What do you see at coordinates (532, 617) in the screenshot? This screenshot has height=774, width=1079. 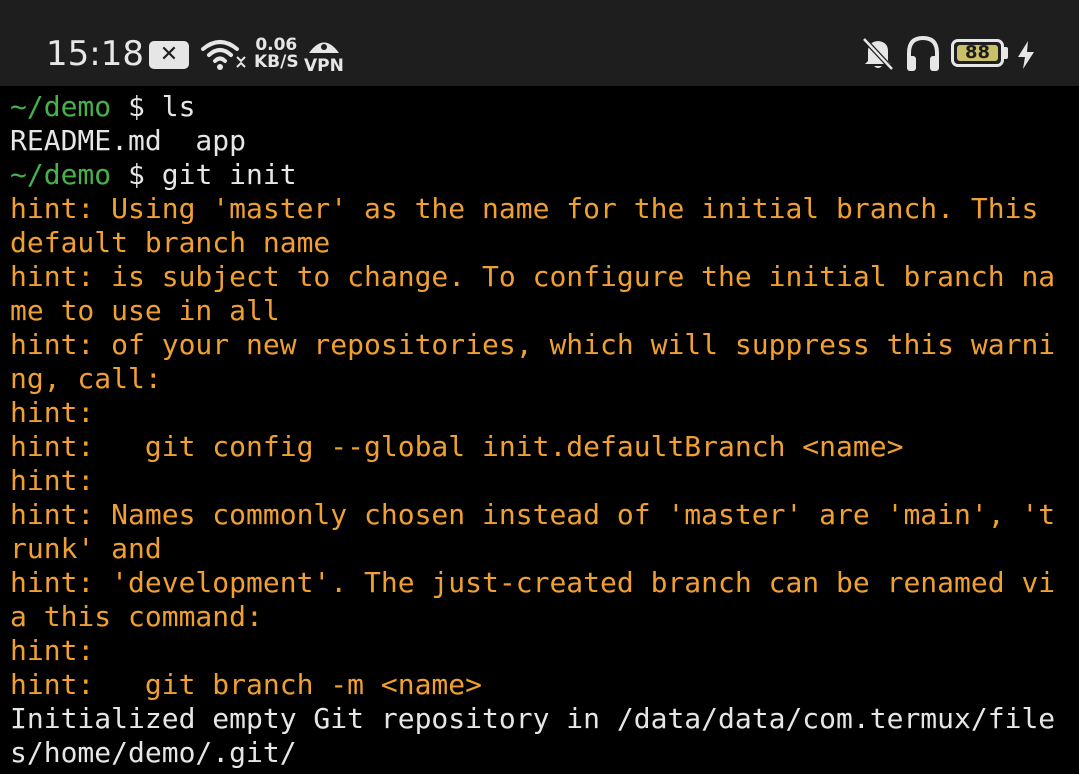 I see `hint-line: a this command:` at bounding box center [532, 617].